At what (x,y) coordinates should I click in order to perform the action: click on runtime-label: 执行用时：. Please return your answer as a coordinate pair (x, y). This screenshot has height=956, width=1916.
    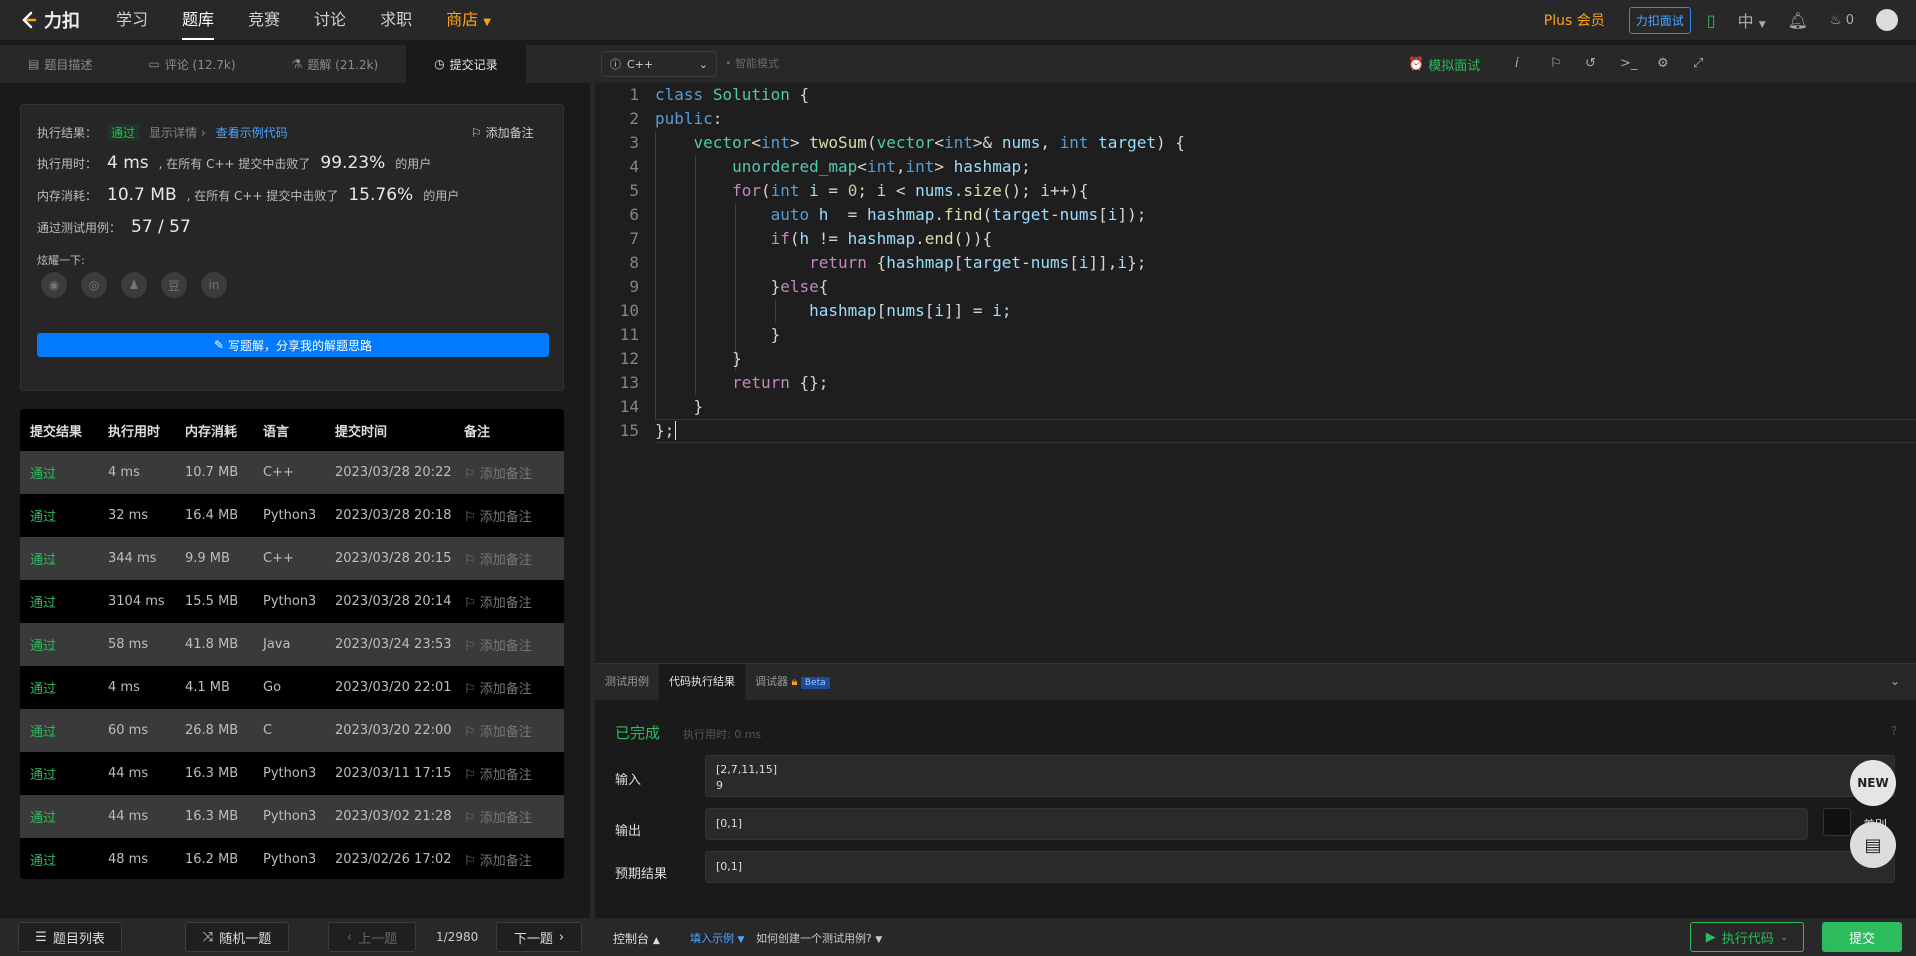
    Looking at the image, I should click on (67, 164).